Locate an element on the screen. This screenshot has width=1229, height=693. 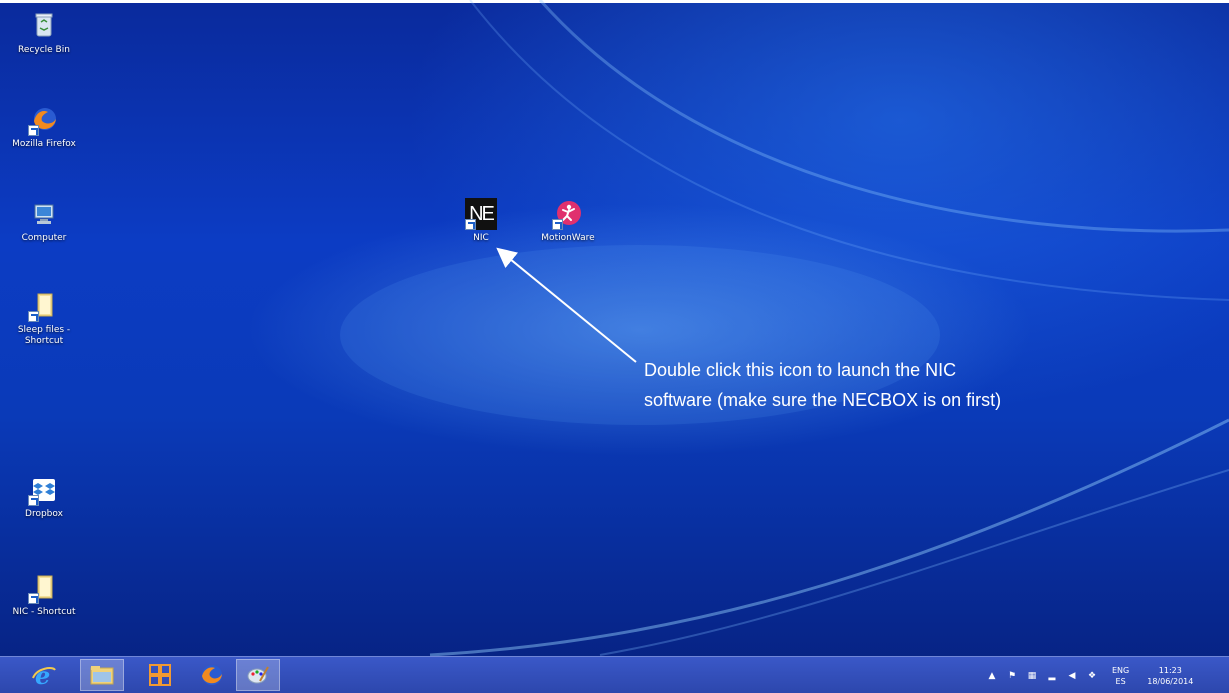
volume-icon: ◀ is located at coordinates (1072, 676).